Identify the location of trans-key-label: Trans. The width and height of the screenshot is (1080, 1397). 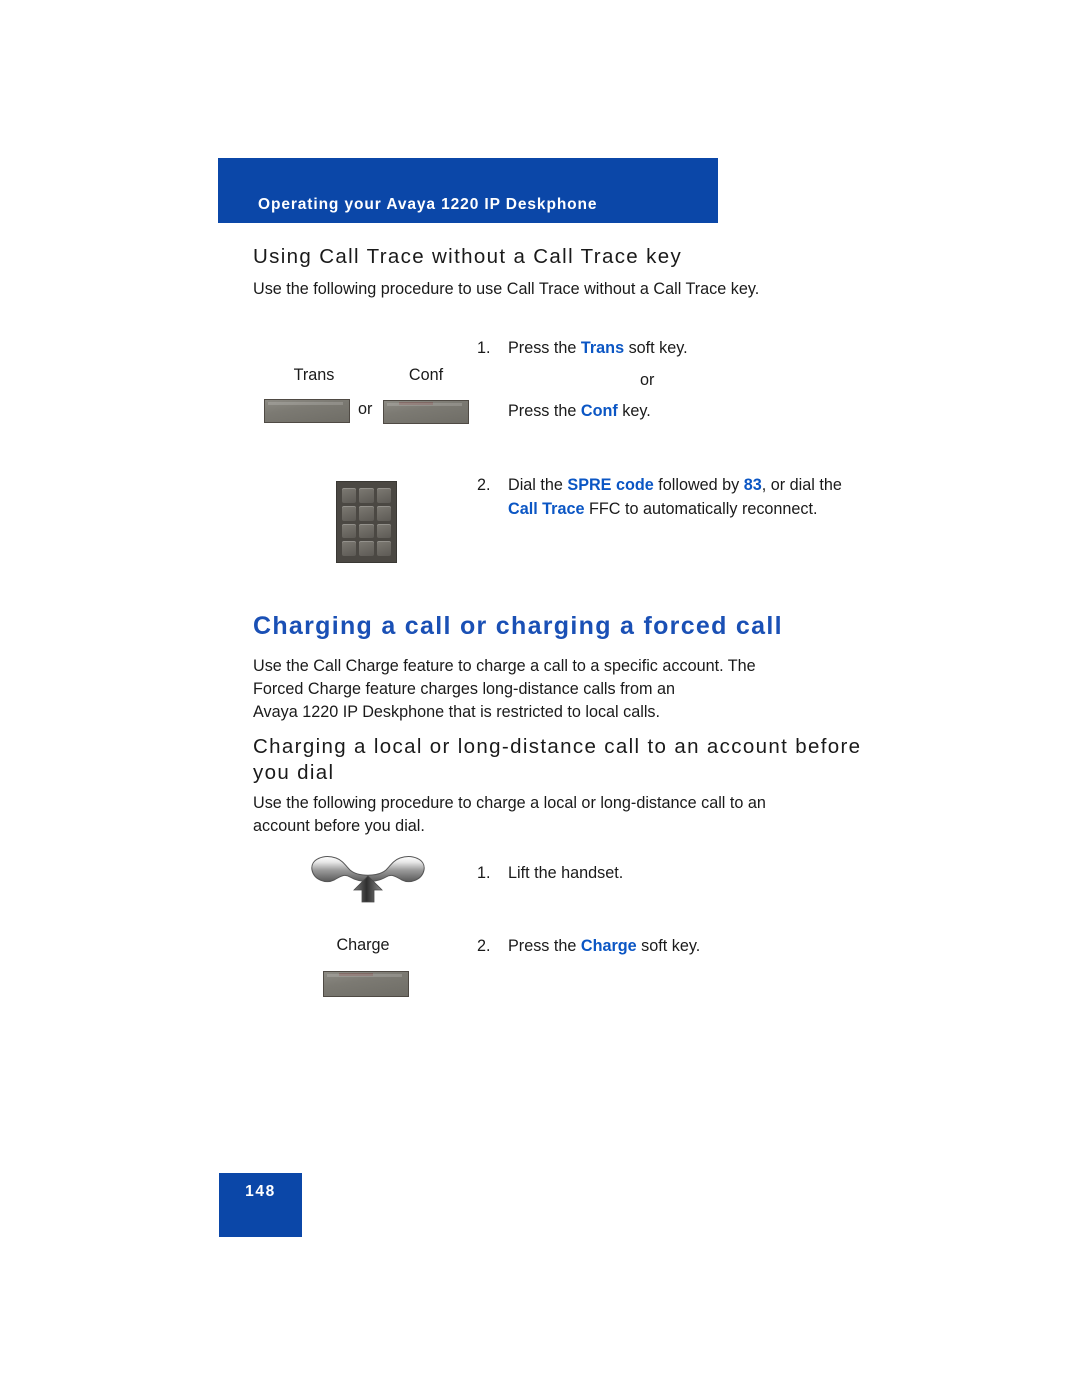
(314, 375).